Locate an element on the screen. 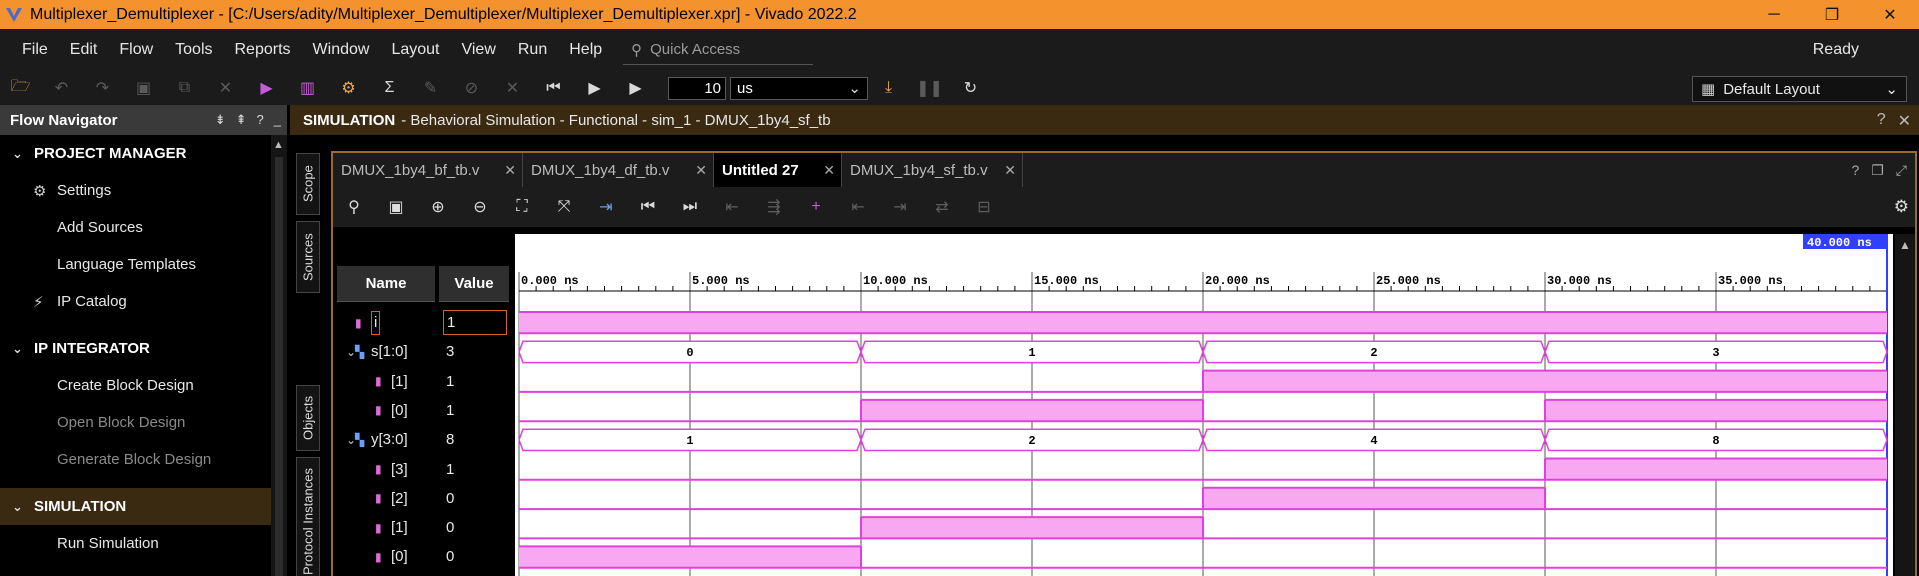  zoom-in-icon: ⊕ is located at coordinates (438, 207).